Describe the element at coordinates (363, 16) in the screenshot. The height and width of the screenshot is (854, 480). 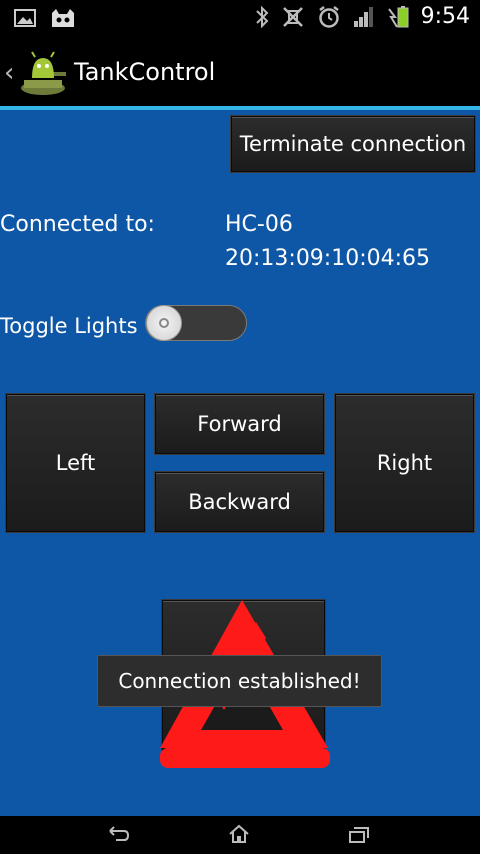
I see `signal-icon` at that location.